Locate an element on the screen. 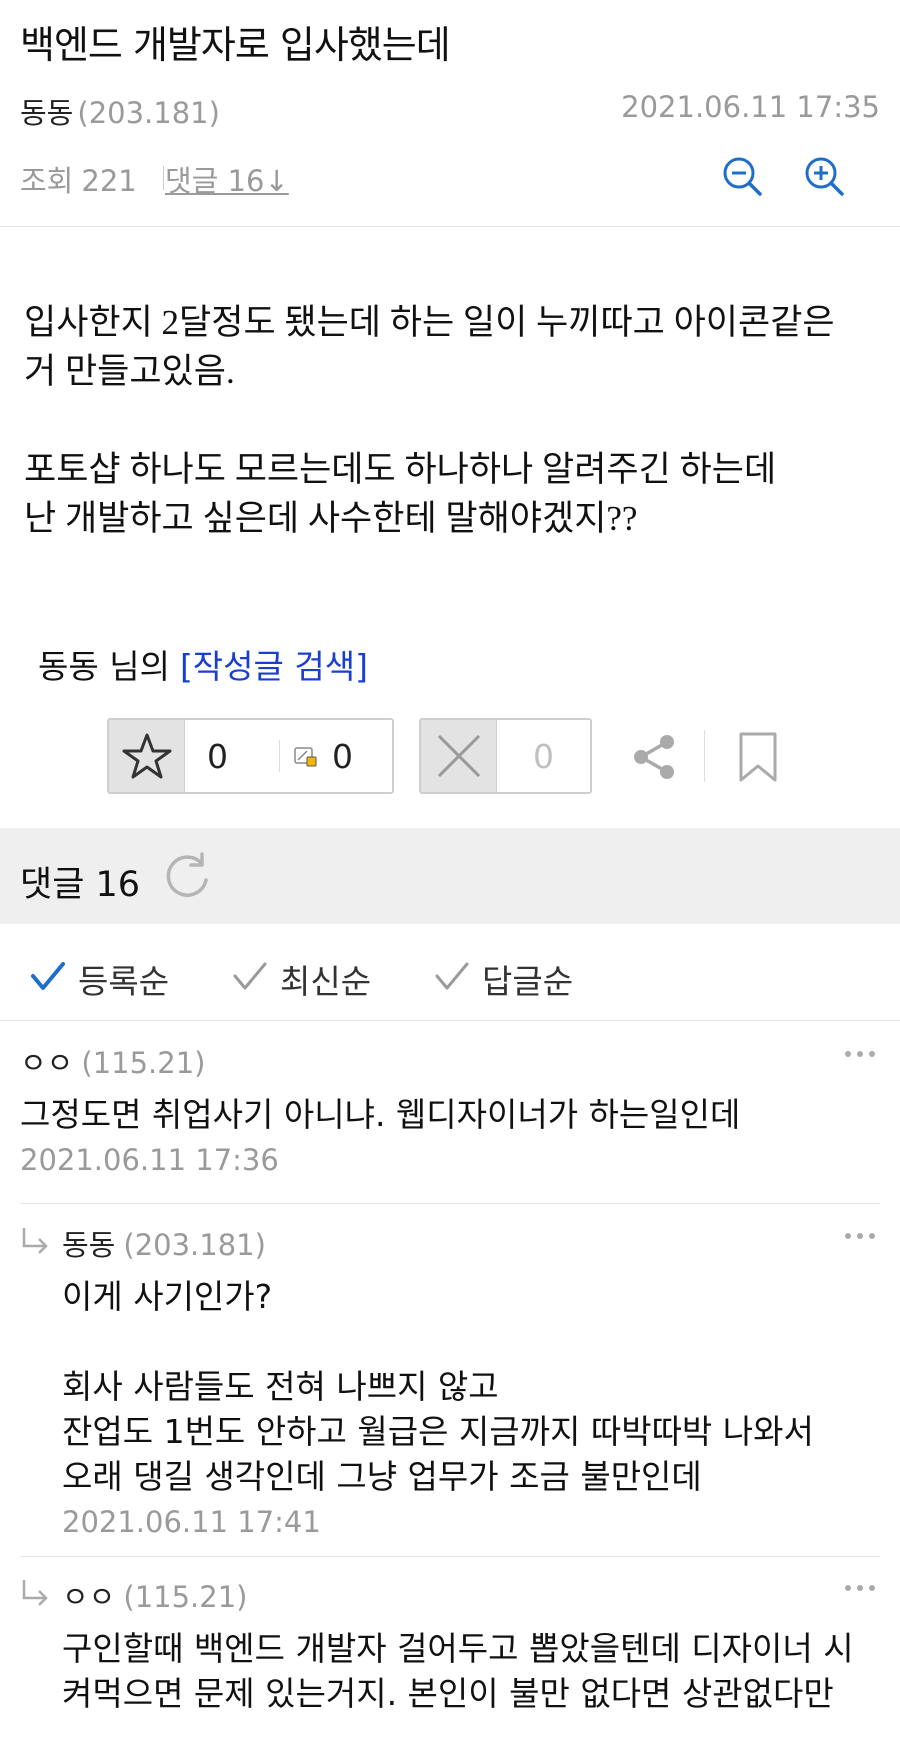 The height and width of the screenshot is (1751, 900). comment-date: 2021.06.11 17:41 is located at coordinates (191, 1522).